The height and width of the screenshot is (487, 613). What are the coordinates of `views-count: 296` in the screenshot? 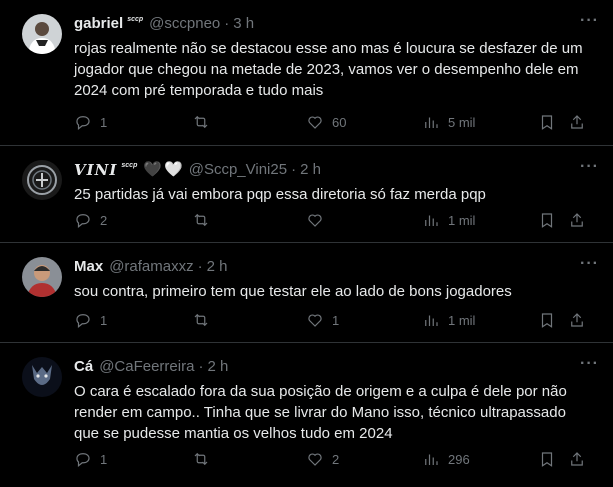 It's located at (459, 459).